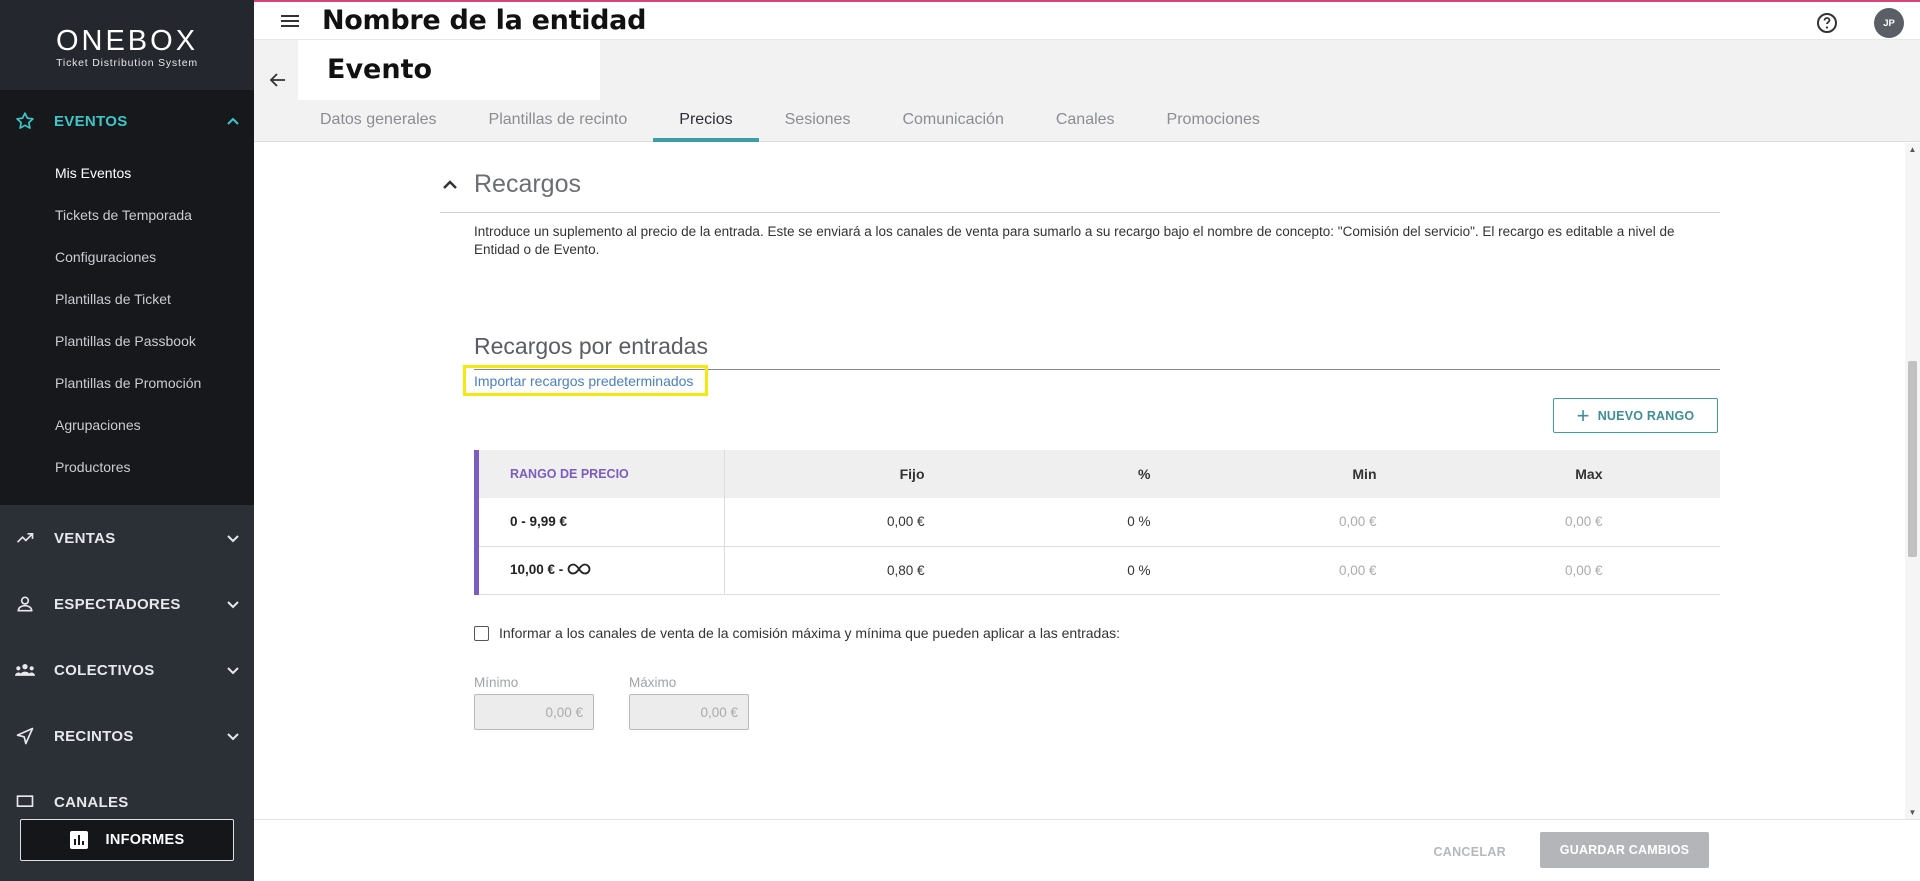 Image resolution: width=1920 pixels, height=881 pixels. I want to click on sidebar-item-productores: Productores, so click(127, 467).